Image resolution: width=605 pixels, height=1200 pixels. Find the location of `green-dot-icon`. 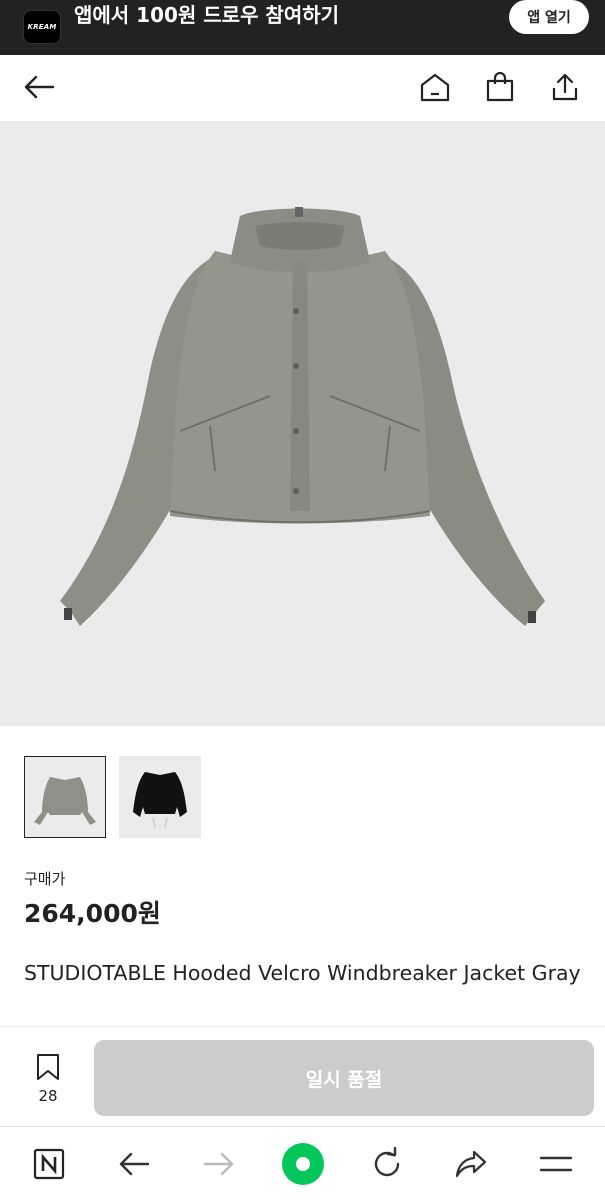

green-dot-icon is located at coordinates (303, 1164).